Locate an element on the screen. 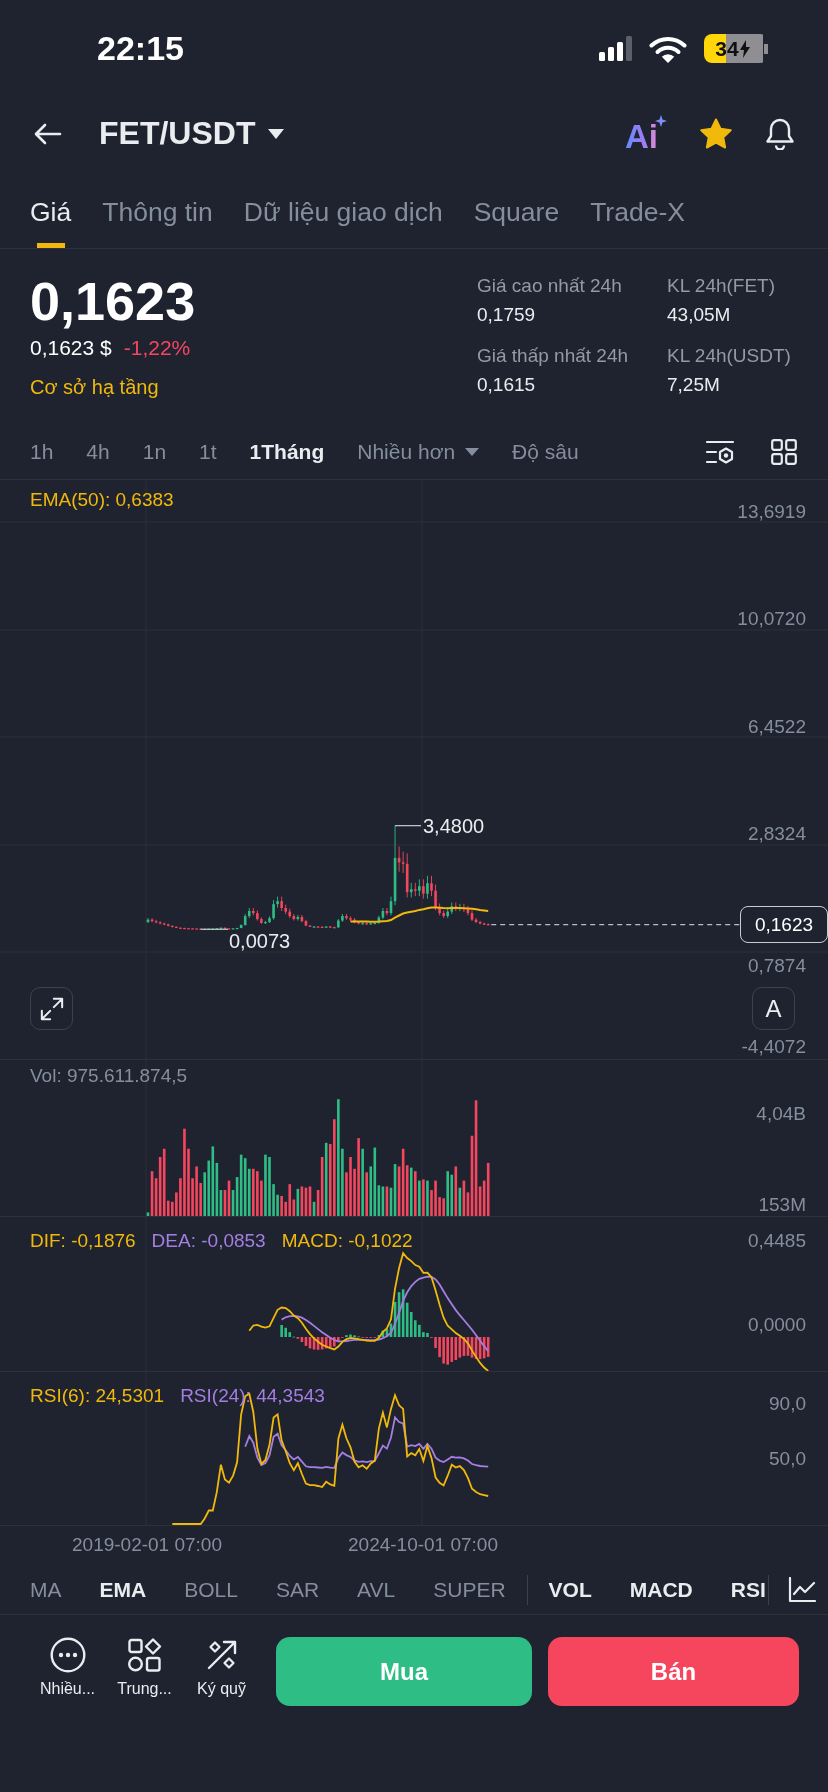  bell-icon is located at coordinates (780, 133).